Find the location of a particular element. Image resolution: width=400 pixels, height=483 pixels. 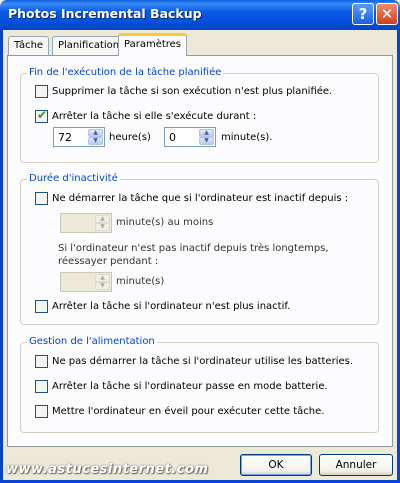

help-button: ? is located at coordinates (363, 14).